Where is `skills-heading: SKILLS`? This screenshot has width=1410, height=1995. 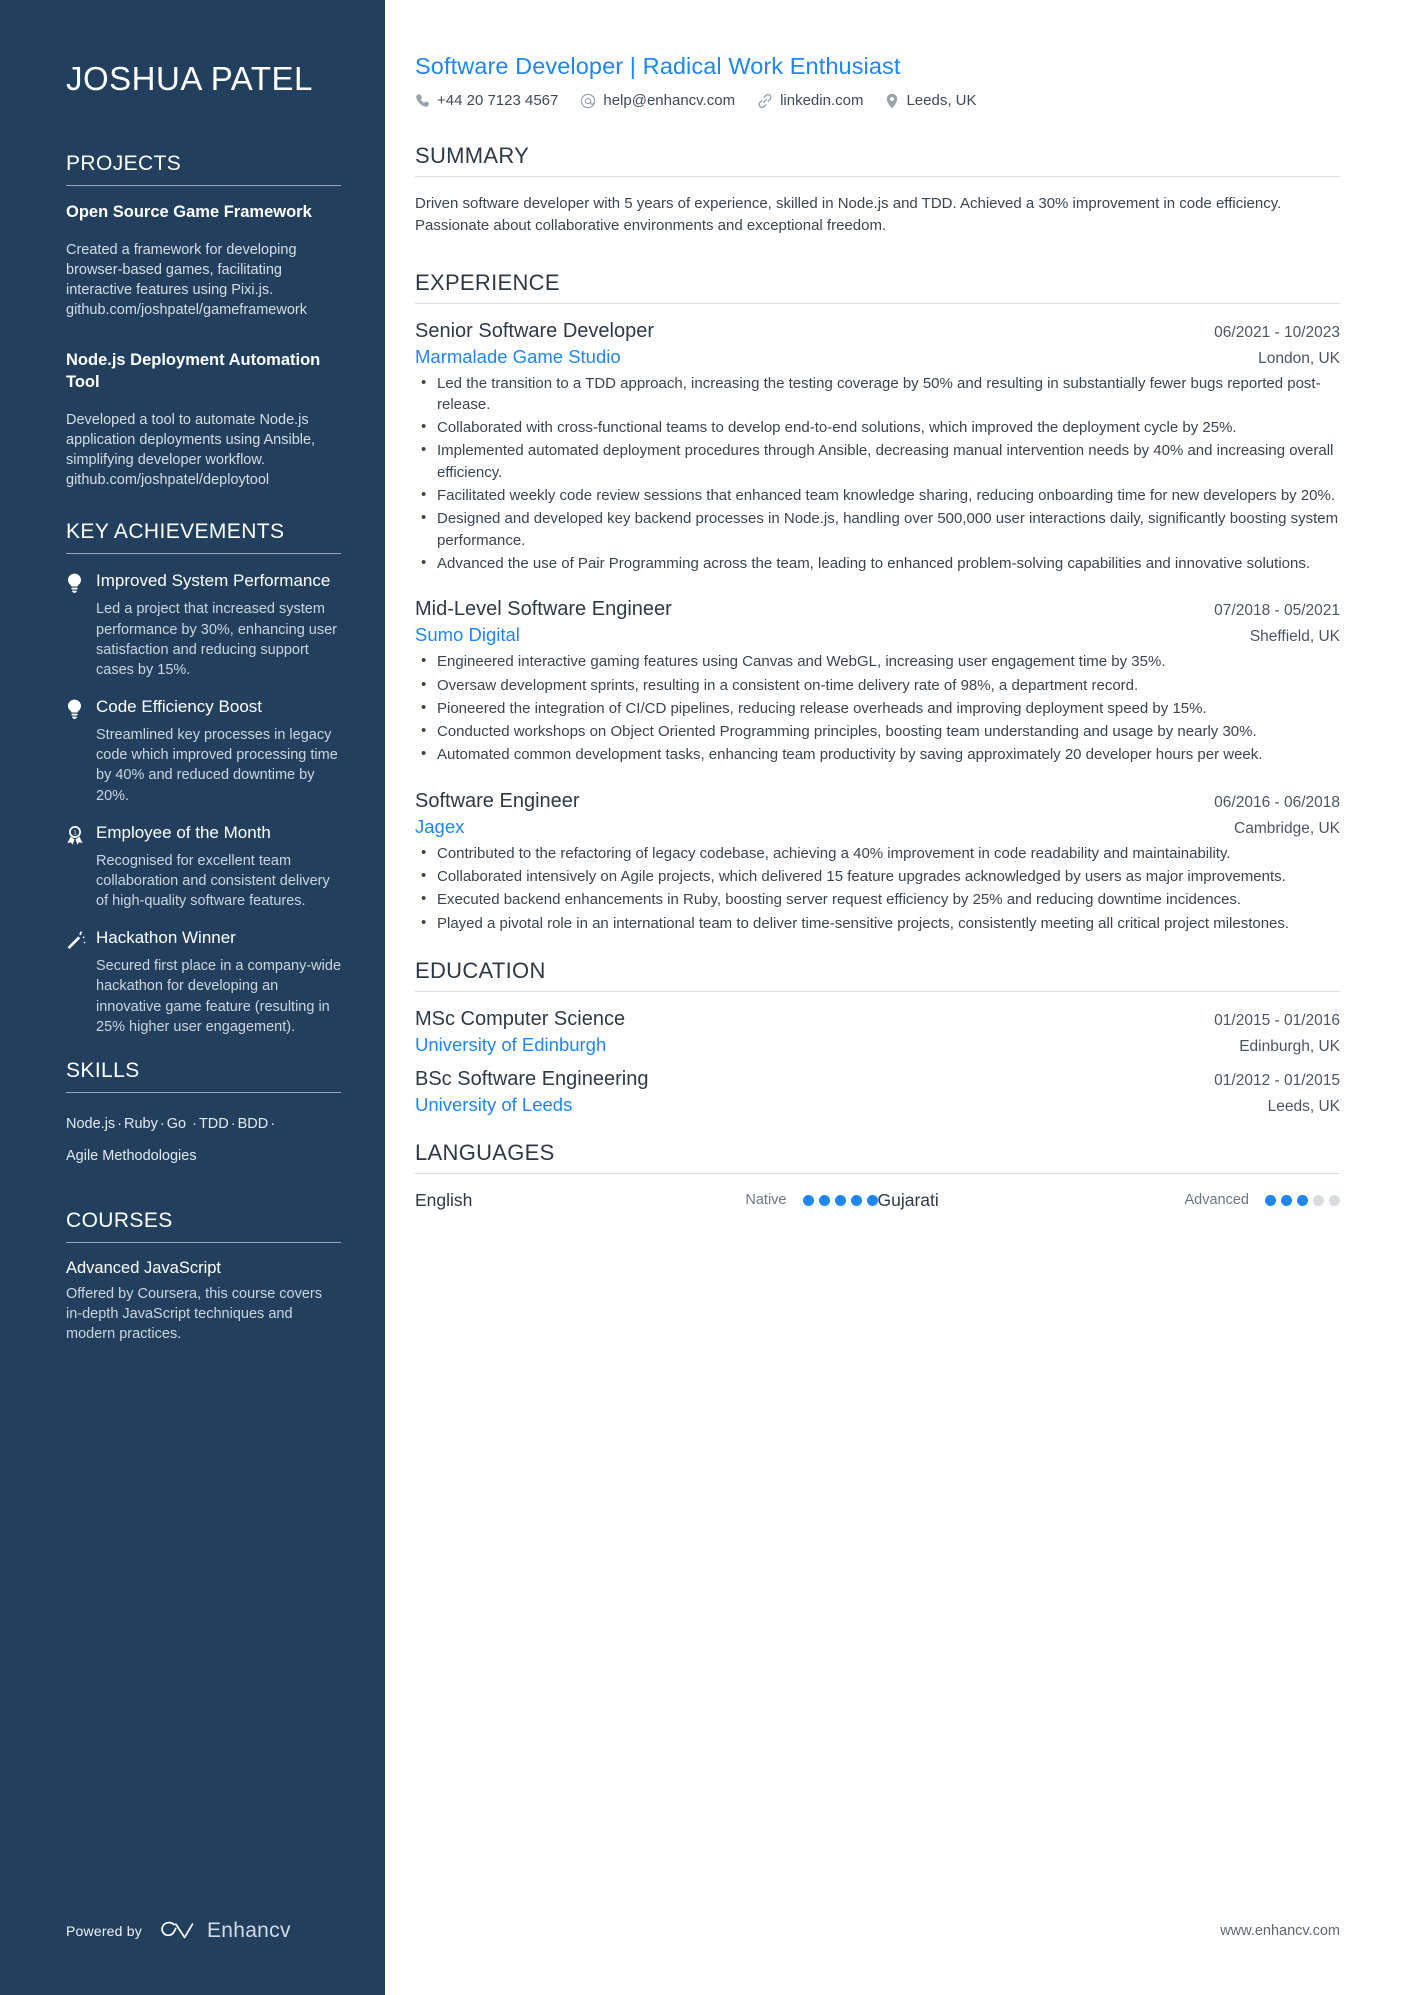
skills-heading: SKILLS is located at coordinates (103, 1070).